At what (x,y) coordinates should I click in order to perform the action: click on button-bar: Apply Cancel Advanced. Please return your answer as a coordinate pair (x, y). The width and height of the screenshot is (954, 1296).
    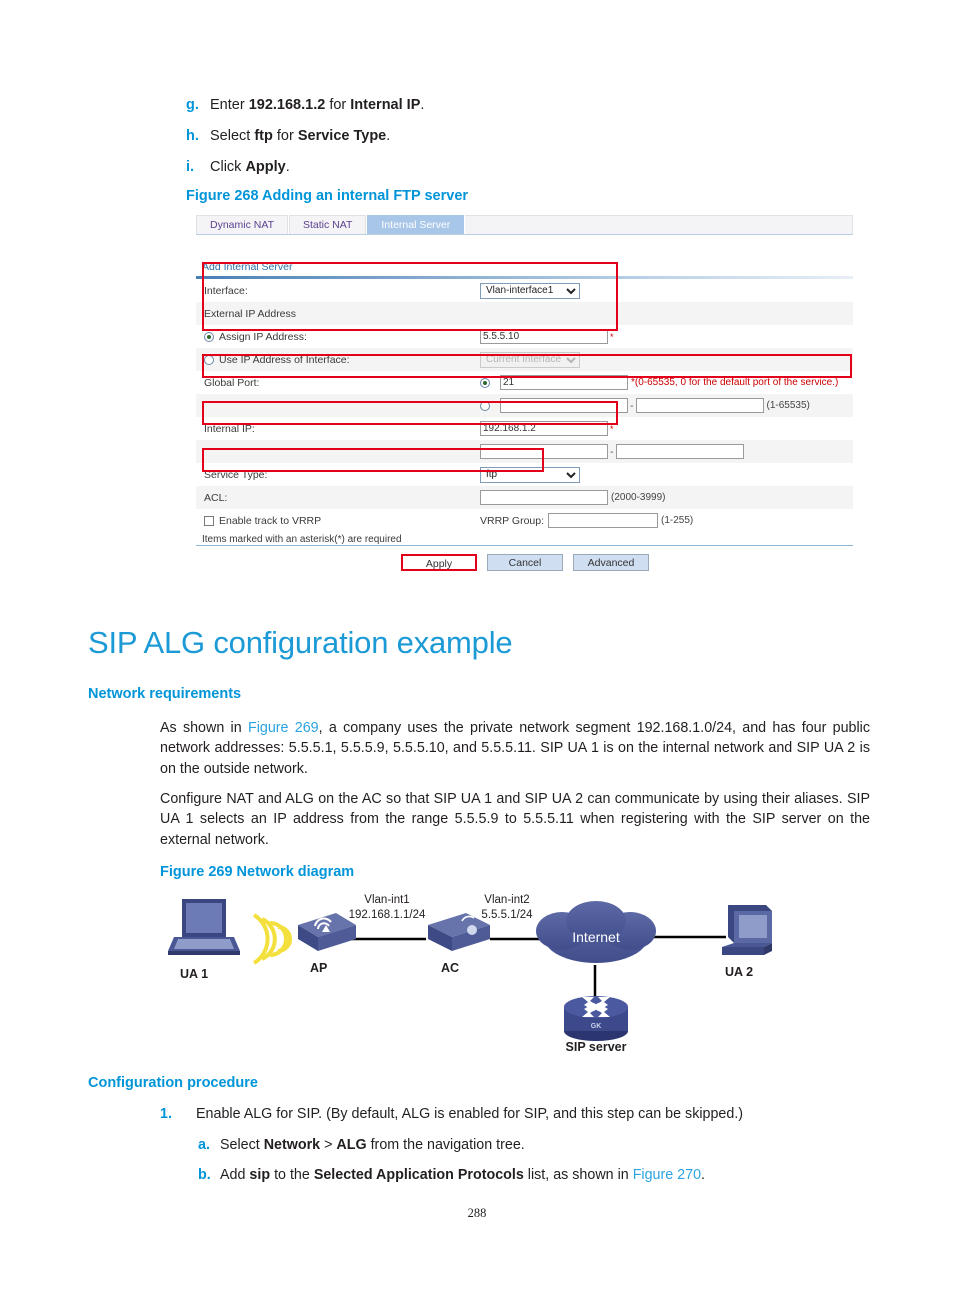
    Looking at the image, I should click on (524, 560).